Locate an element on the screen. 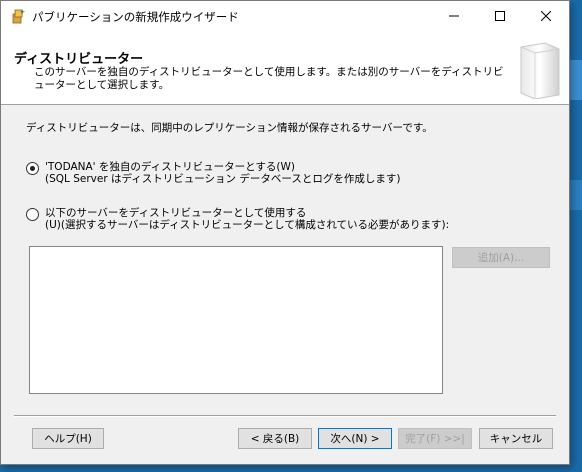 This screenshot has width=582, height=472. radio-remote-distributor is located at coordinates (32, 214).